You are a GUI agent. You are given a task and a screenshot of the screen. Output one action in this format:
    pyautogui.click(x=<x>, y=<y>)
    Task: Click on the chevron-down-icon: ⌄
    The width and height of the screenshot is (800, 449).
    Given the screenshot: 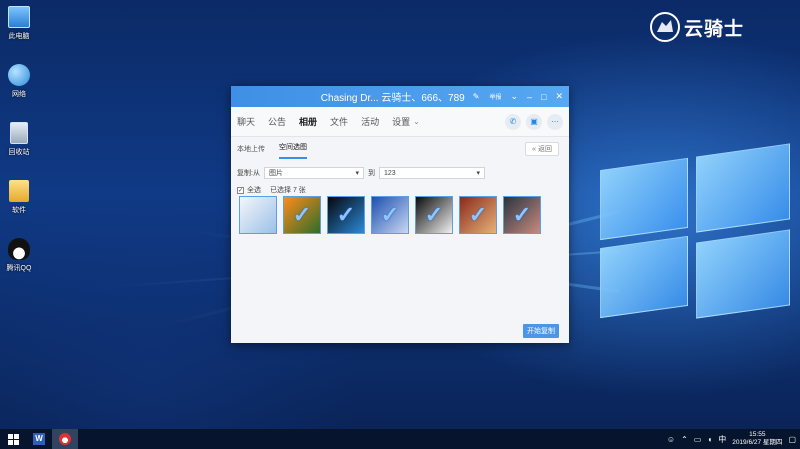 What is the action you would take?
    pyautogui.click(x=514, y=96)
    